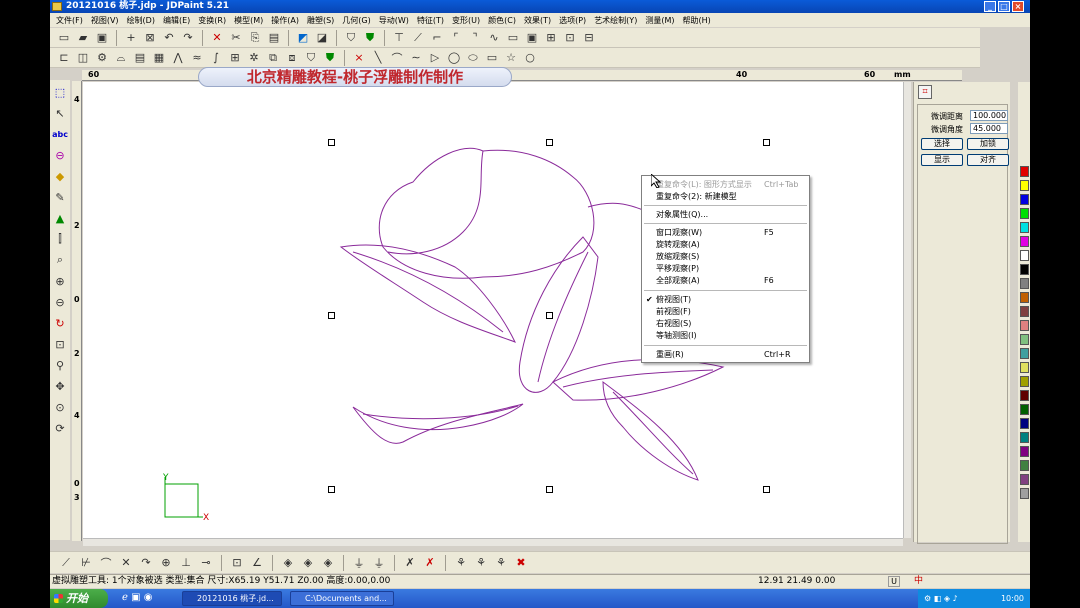  Describe the element at coordinates (188, 38) in the screenshot. I see `redo-icon: ↷` at that location.